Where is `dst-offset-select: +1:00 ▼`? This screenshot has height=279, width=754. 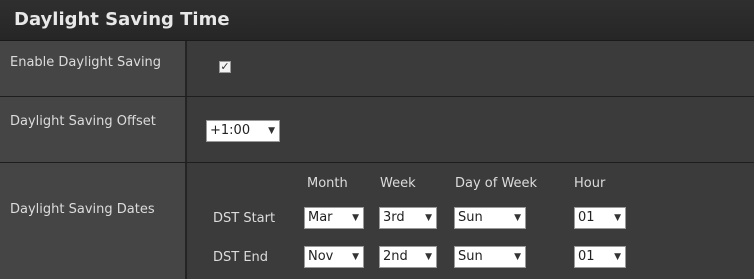
dst-offset-select: +1:00 ▼ is located at coordinates (243, 131).